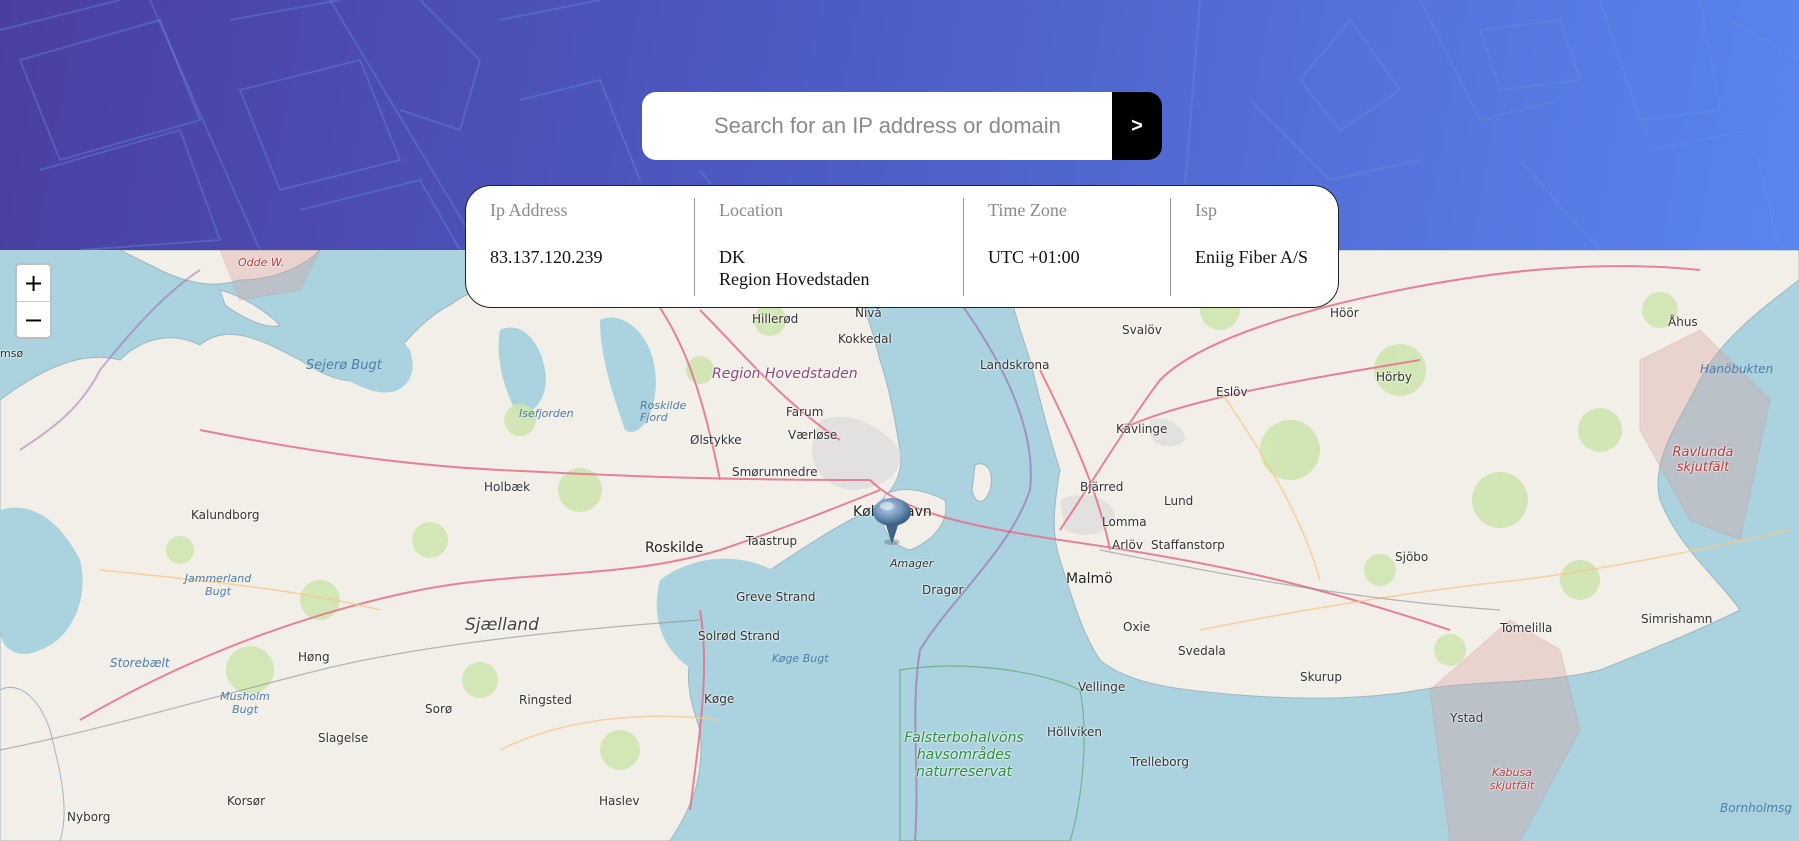  What do you see at coordinates (775, 472) in the screenshot?
I see `map-label: Smørumnedre` at bounding box center [775, 472].